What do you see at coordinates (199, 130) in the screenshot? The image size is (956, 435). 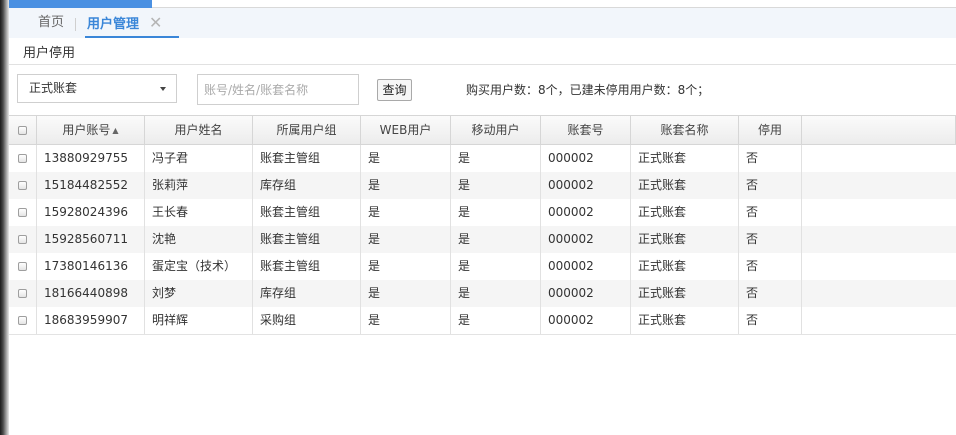 I see `column-header-name: 用户姓名` at bounding box center [199, 130].